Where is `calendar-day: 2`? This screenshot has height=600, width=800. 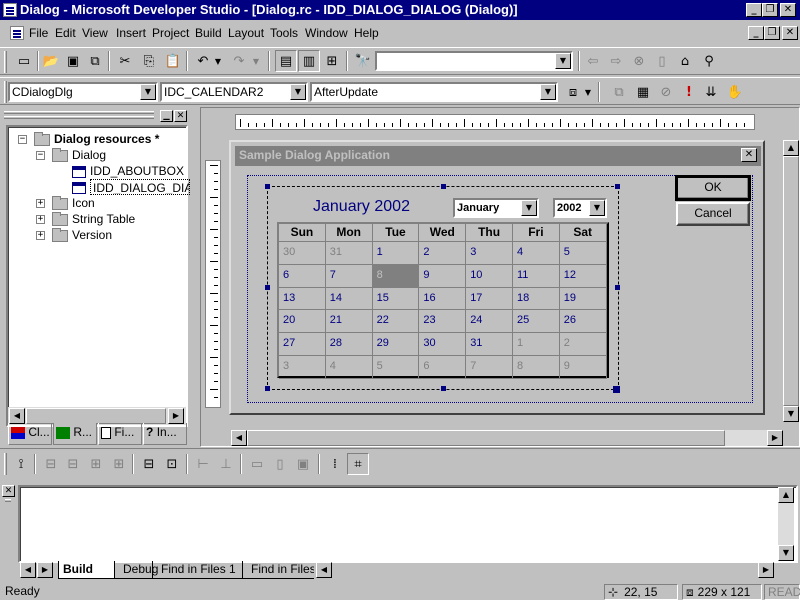 calendar-day: 2 is located at coordinates (583, 344).